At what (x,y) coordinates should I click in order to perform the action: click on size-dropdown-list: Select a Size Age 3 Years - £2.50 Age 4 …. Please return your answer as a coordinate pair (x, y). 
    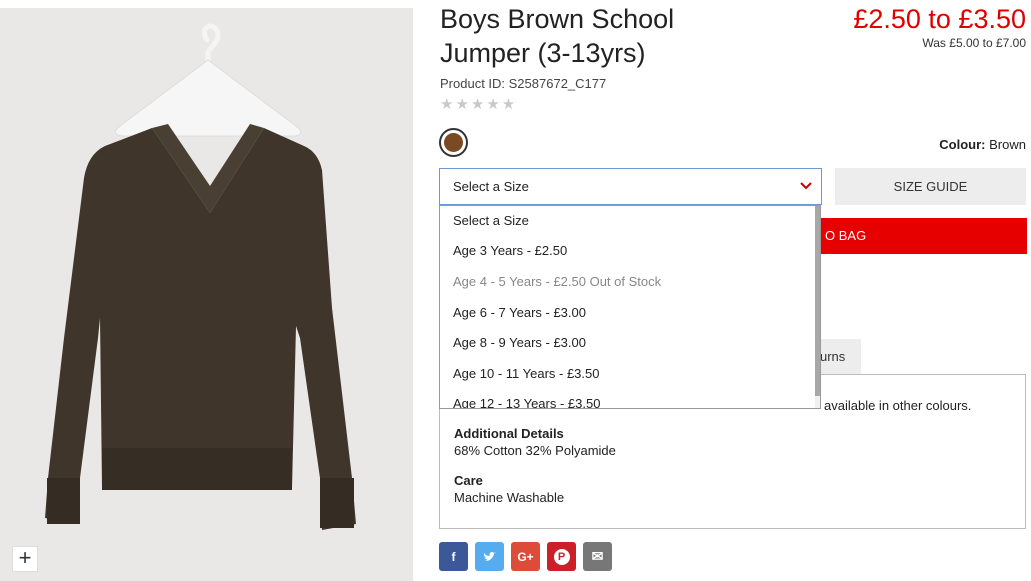
    Looking at the image, I should click on (630, 307).